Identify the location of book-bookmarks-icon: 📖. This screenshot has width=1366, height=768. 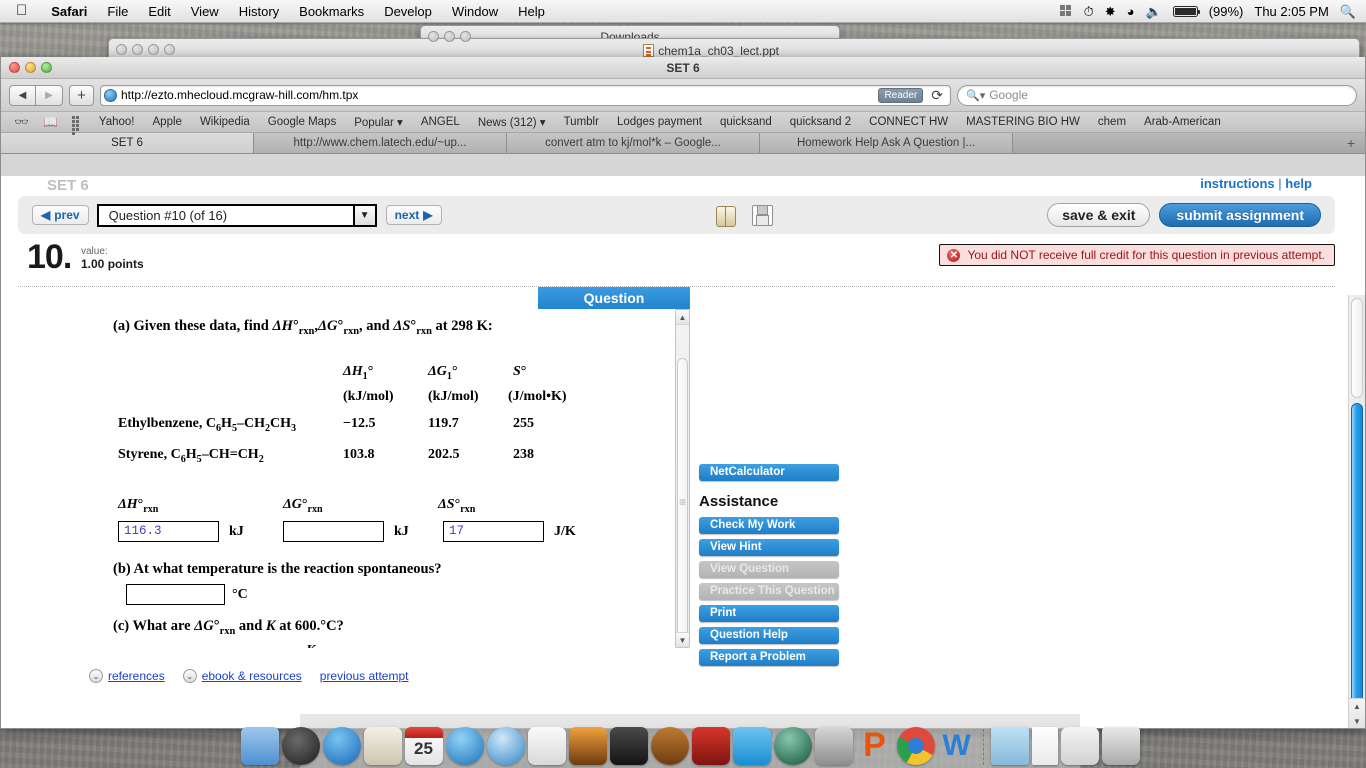
(50, 122).